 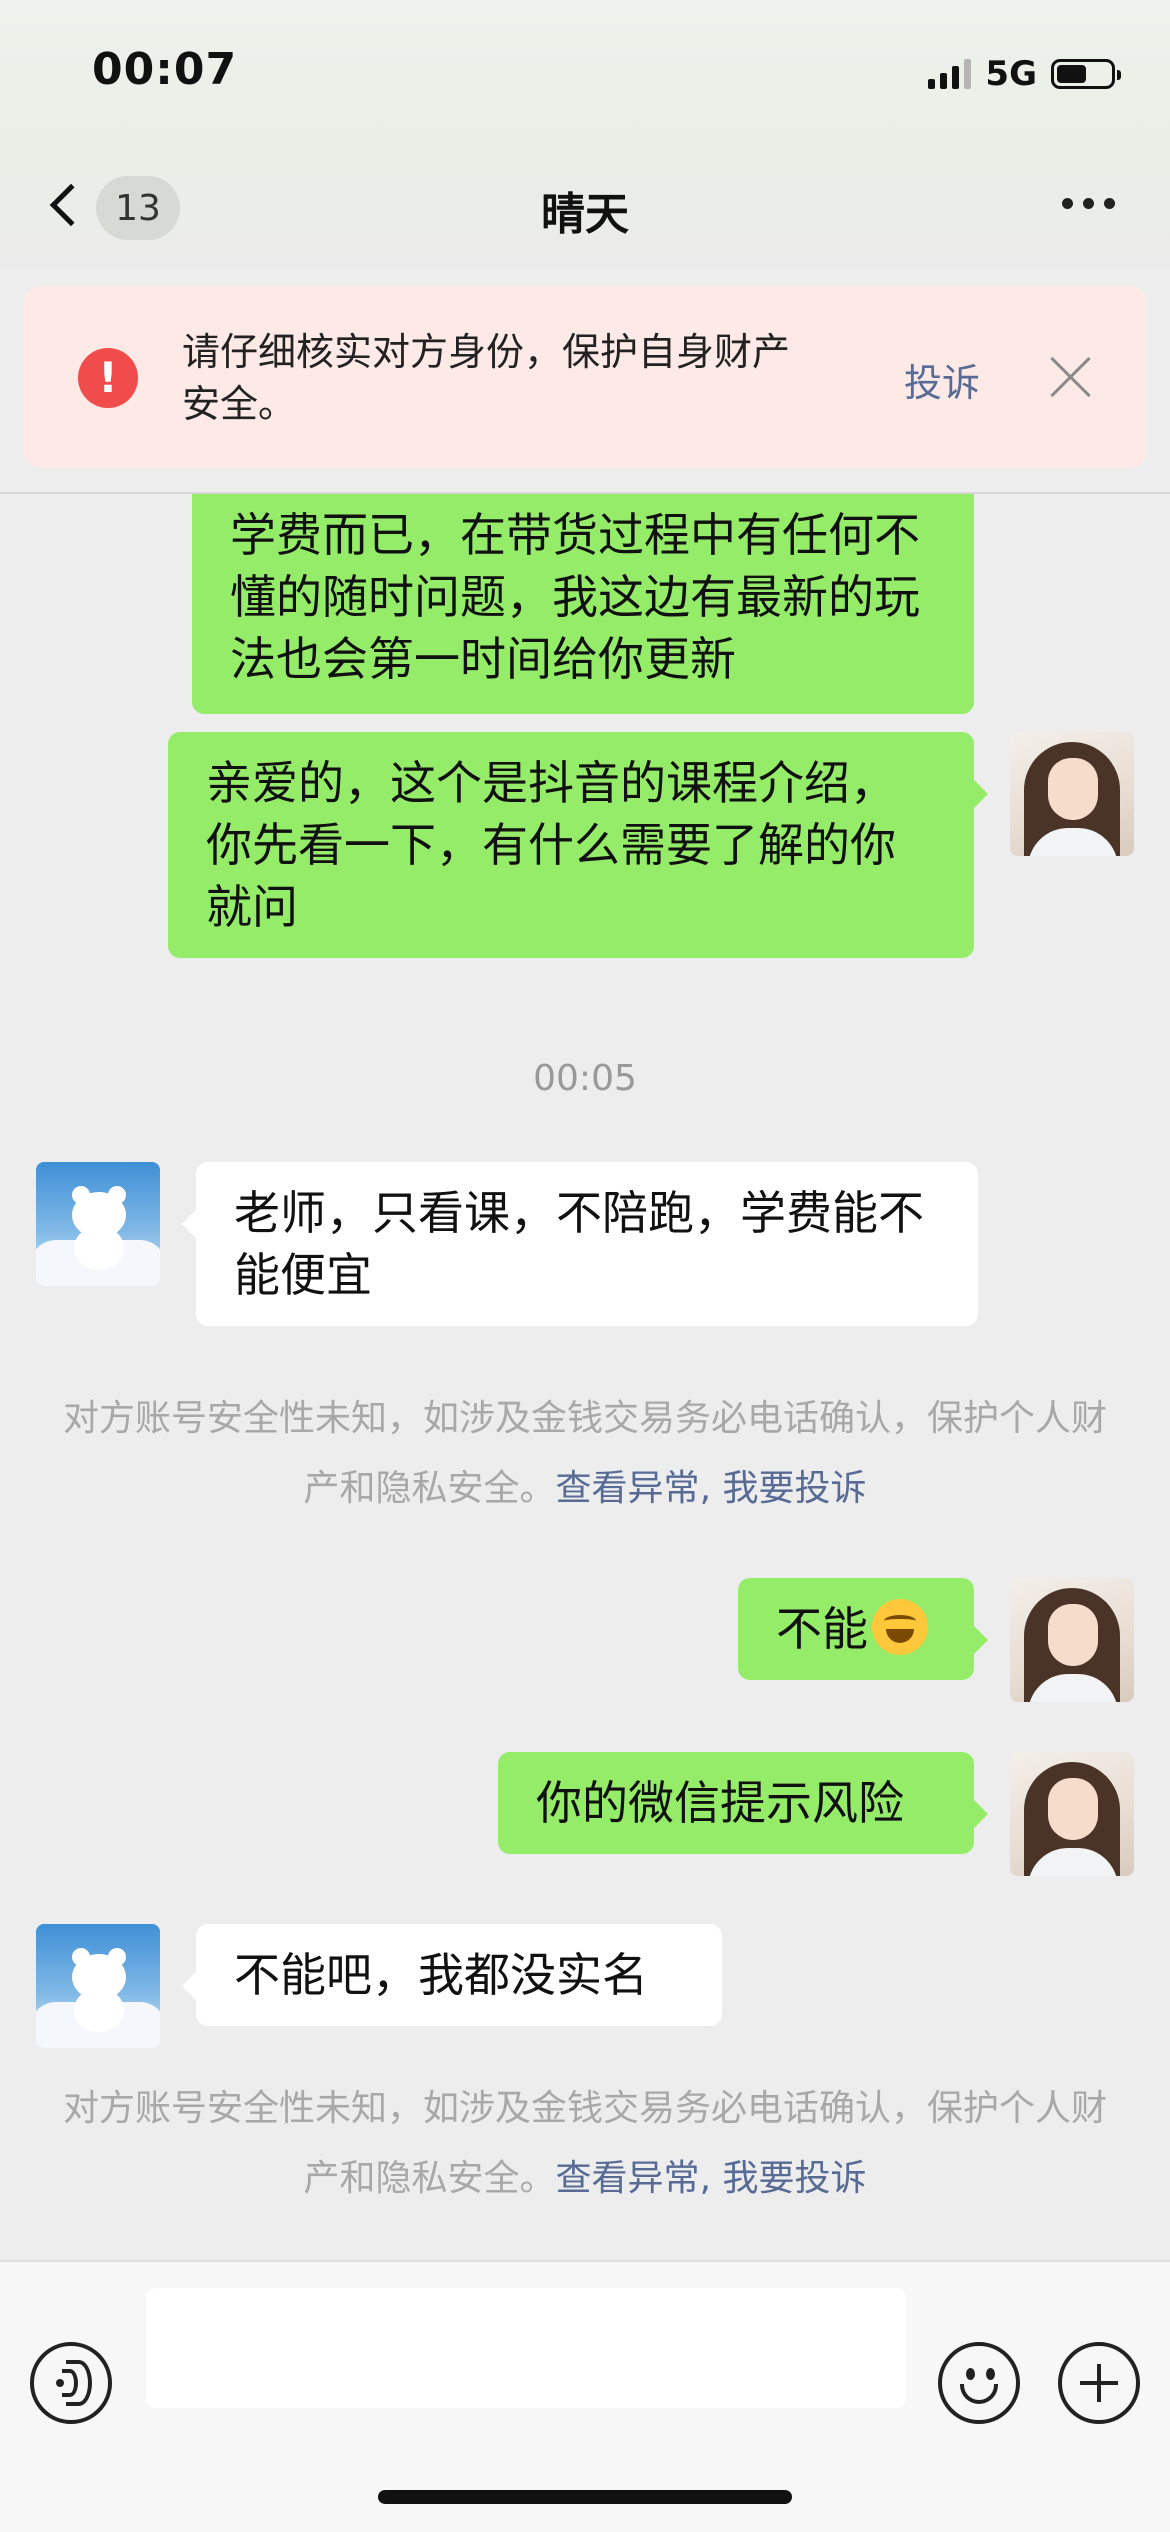 I want to click on report-button: 投诉, so click(x=942, y=379).